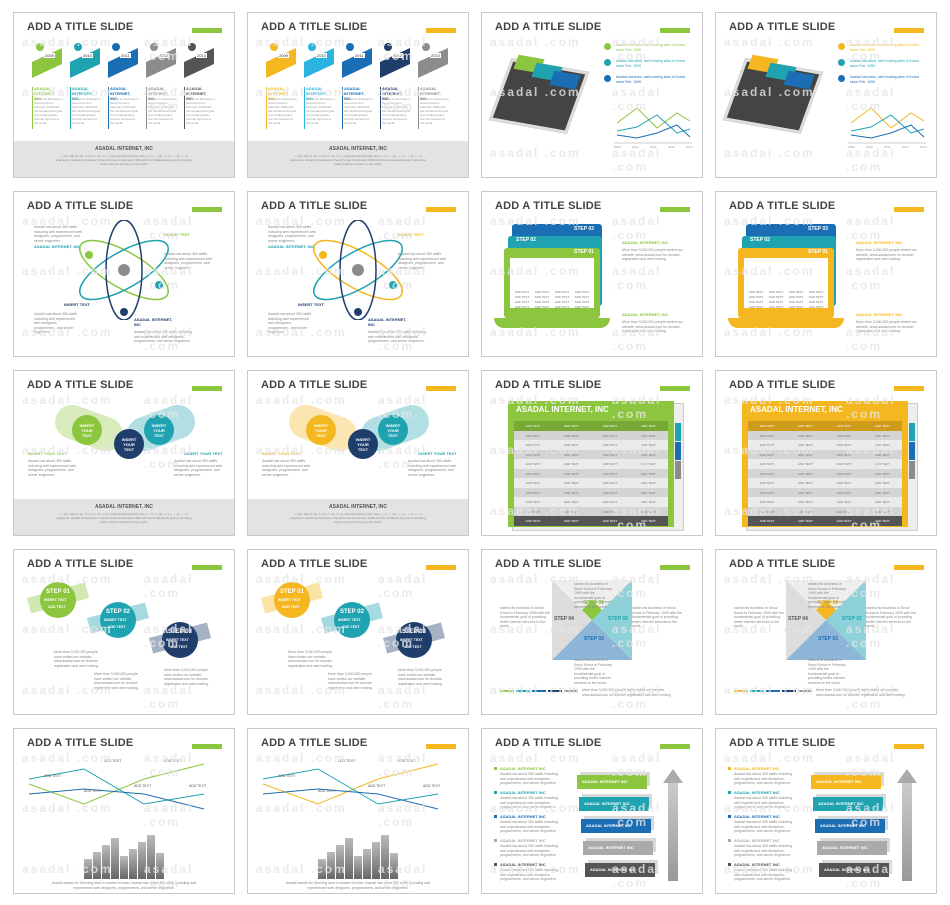 The height and width of the screenshot is (905, 950). What do you see at coordinates (594, 639) in the screenshot?
I see `step-label: STEP 03` at bounding box center [594, 639].